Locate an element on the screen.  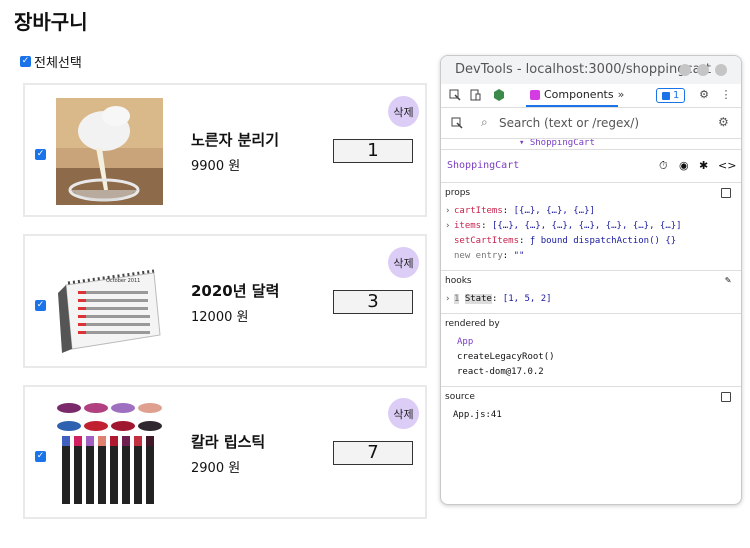
parse-hook-names-icon: ✎ is located at coordinates (728, 280).